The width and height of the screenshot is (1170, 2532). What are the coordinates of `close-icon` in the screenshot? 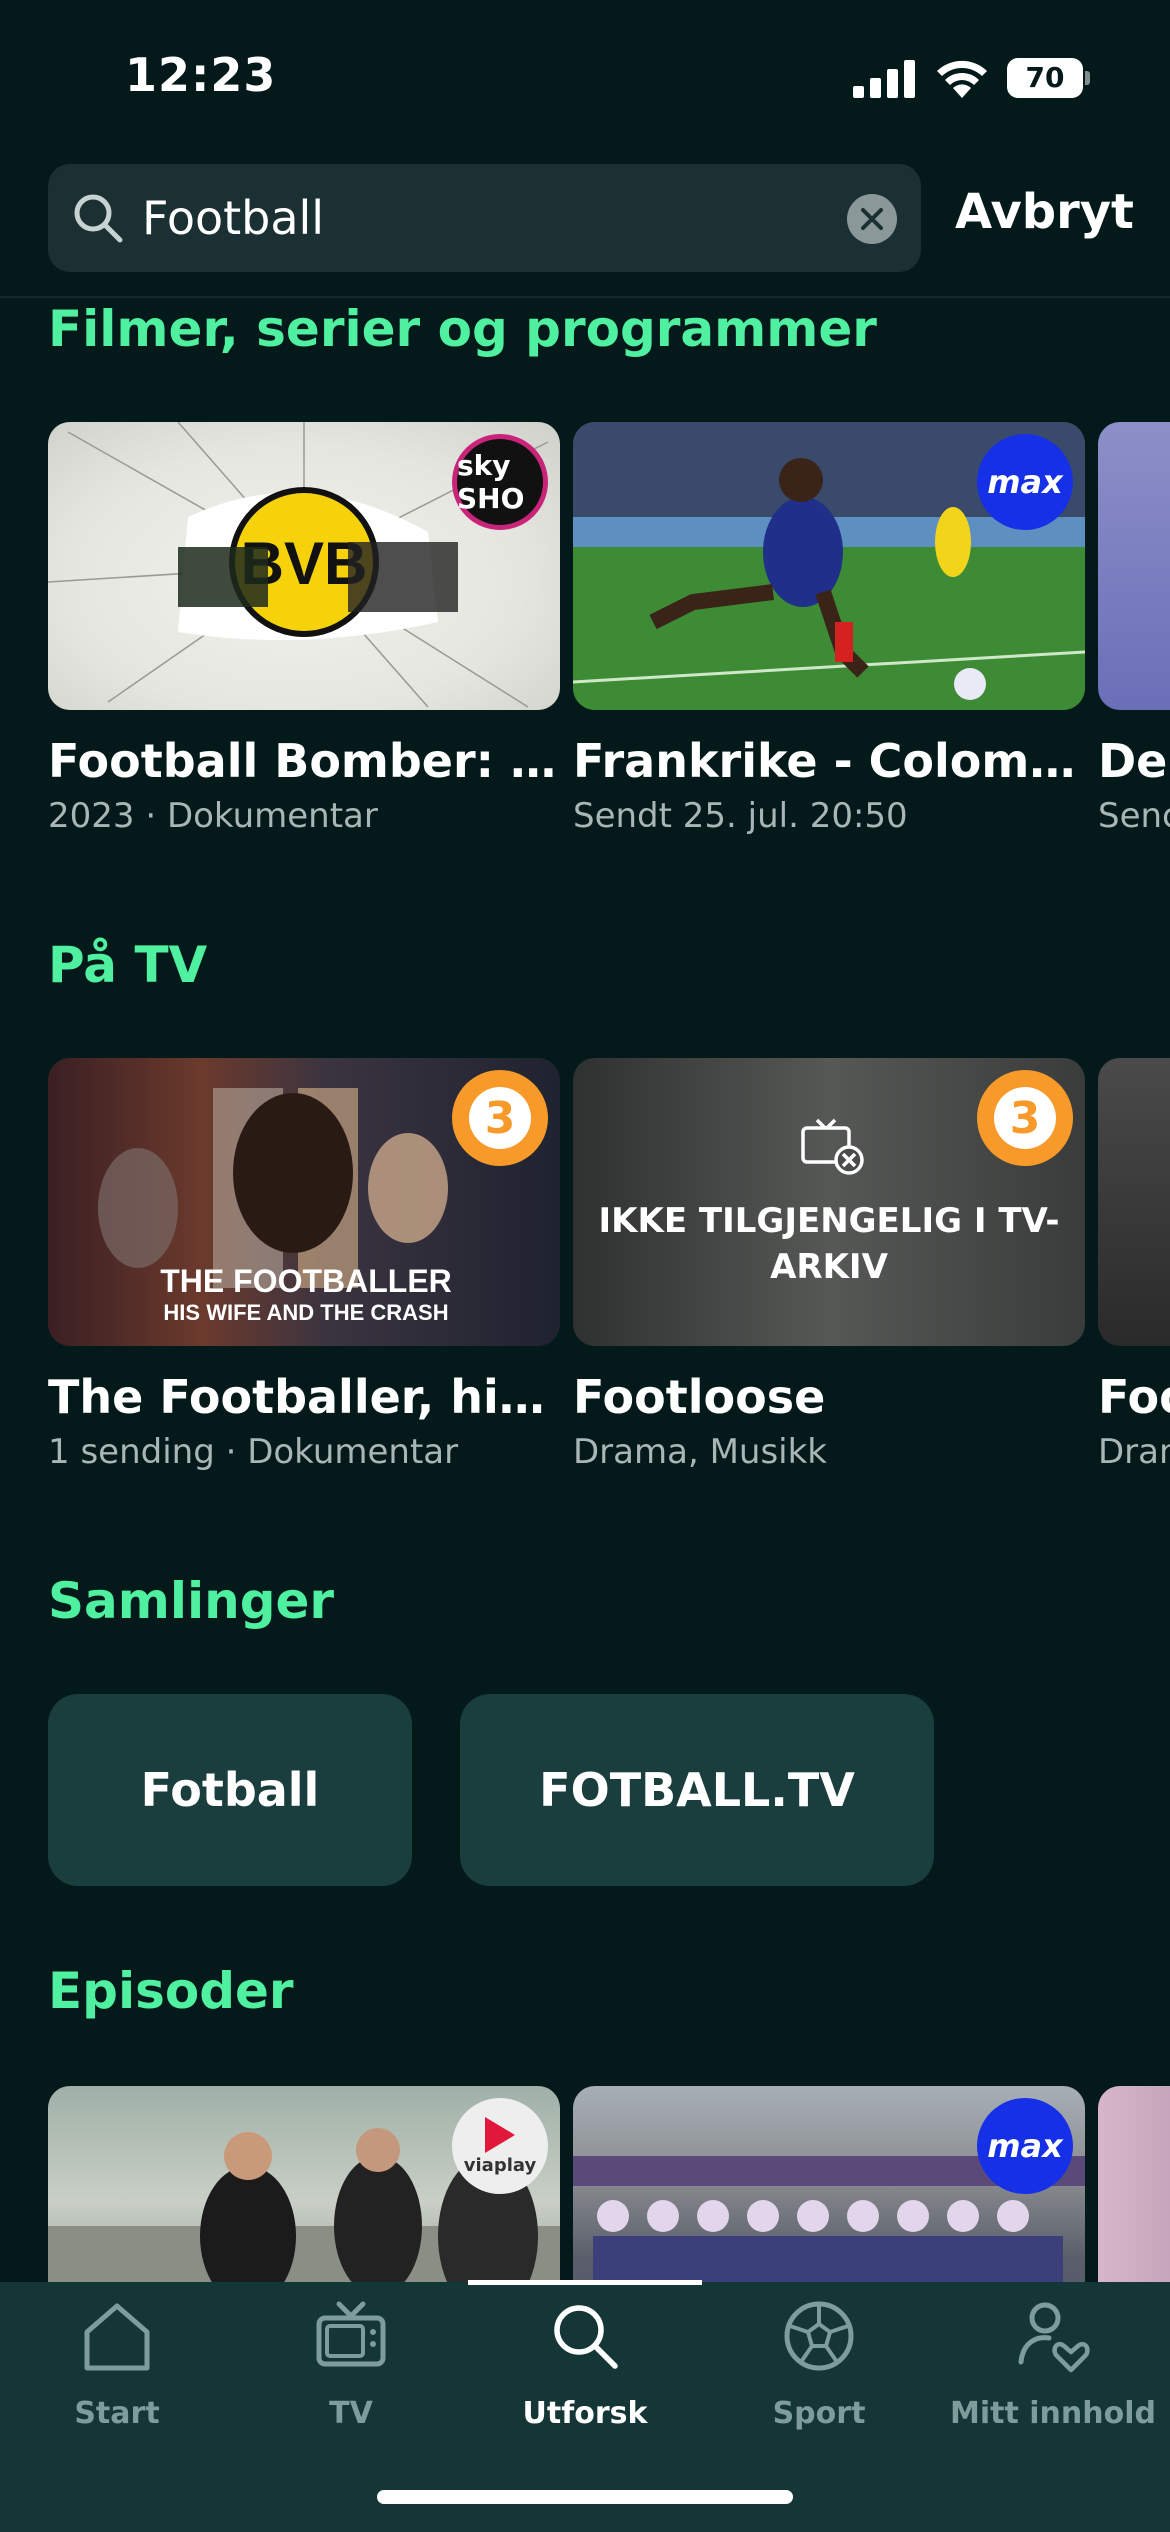 It's located at (872, 219).